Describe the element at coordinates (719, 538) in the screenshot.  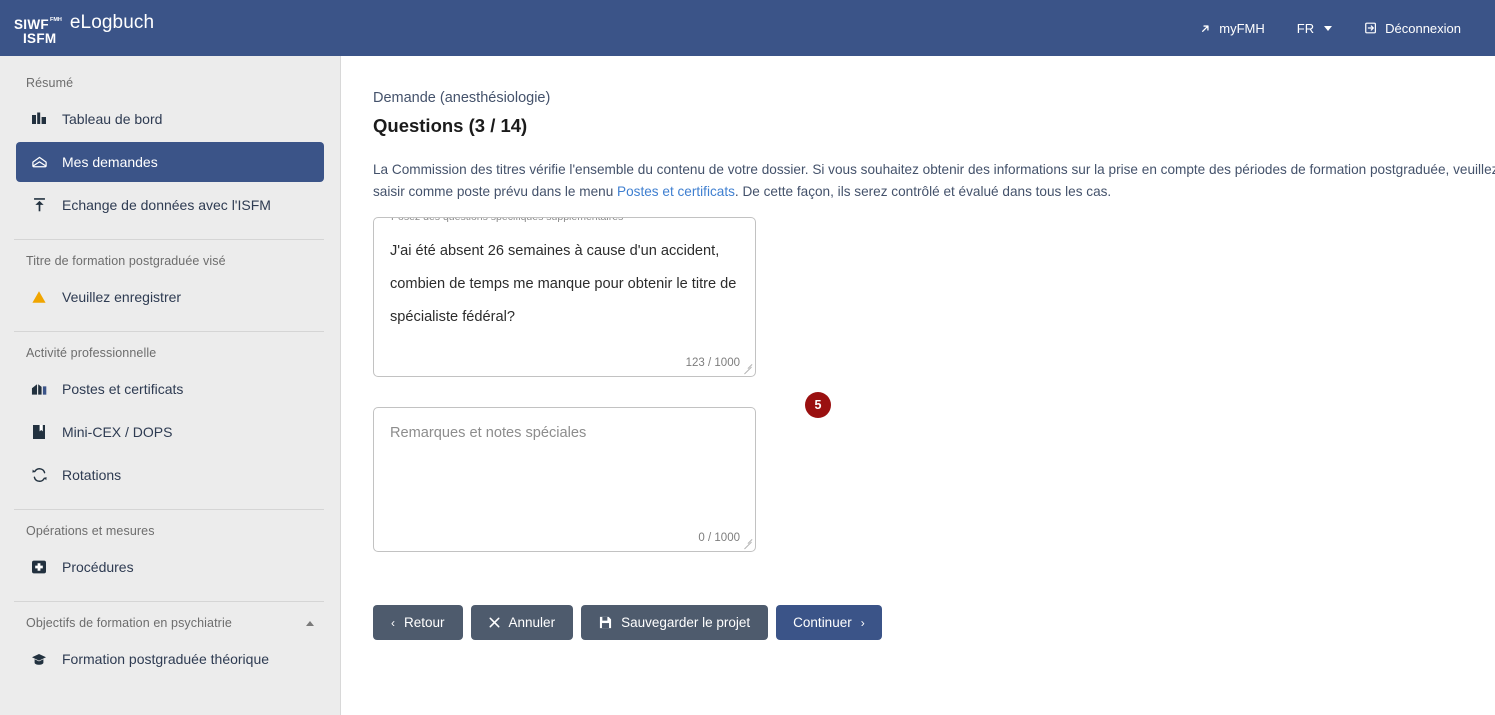
I see `remarks-char-counter: 0 / 1000` at that location.